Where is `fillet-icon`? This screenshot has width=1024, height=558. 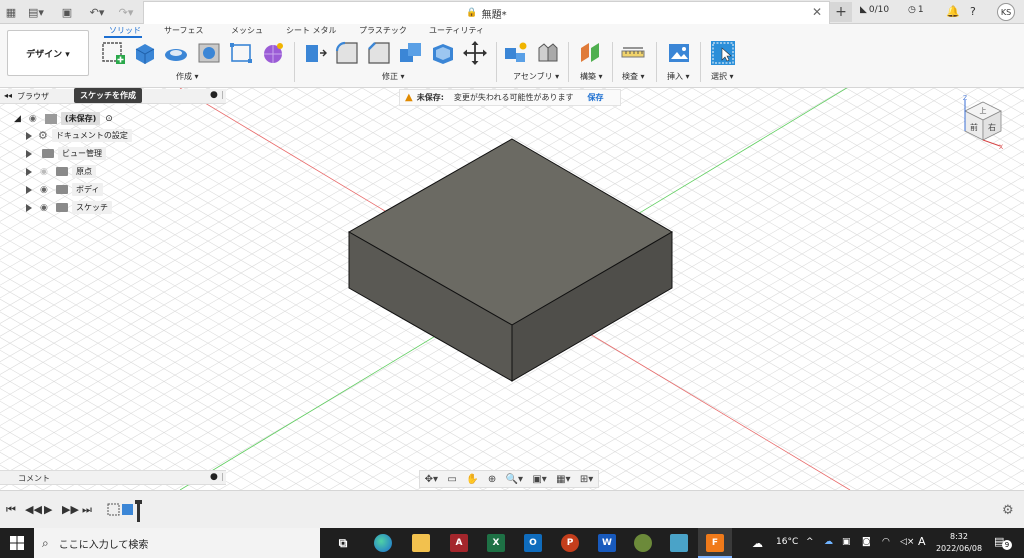
fillet-icon is located at coordinates (347, 53).